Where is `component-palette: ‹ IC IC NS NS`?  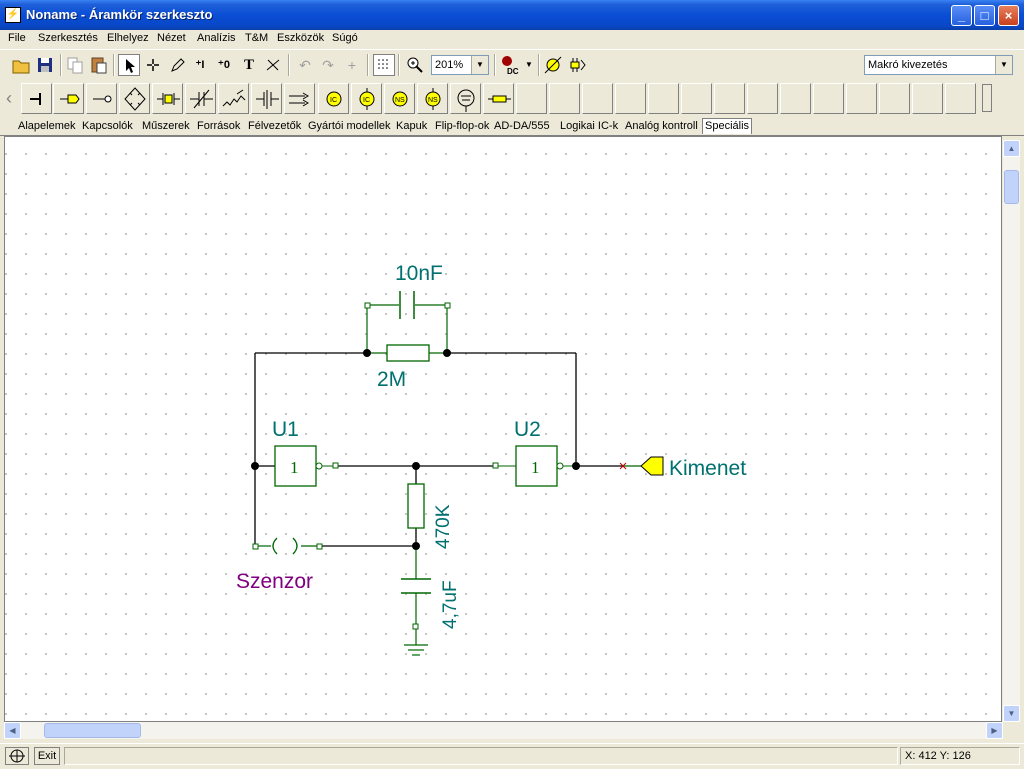 component-palette: ‹ IC IC NS NS is located at coordinates (512, 98).